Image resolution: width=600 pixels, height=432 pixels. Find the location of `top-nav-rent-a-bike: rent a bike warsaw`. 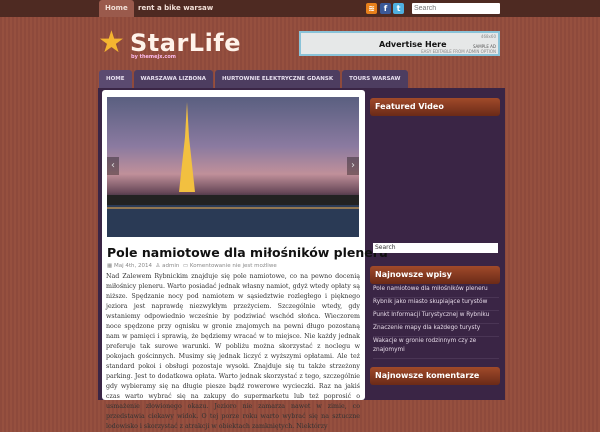

top-nav-rent-a-bike: rent a bike warsaw is located at coordinates (175, 8).